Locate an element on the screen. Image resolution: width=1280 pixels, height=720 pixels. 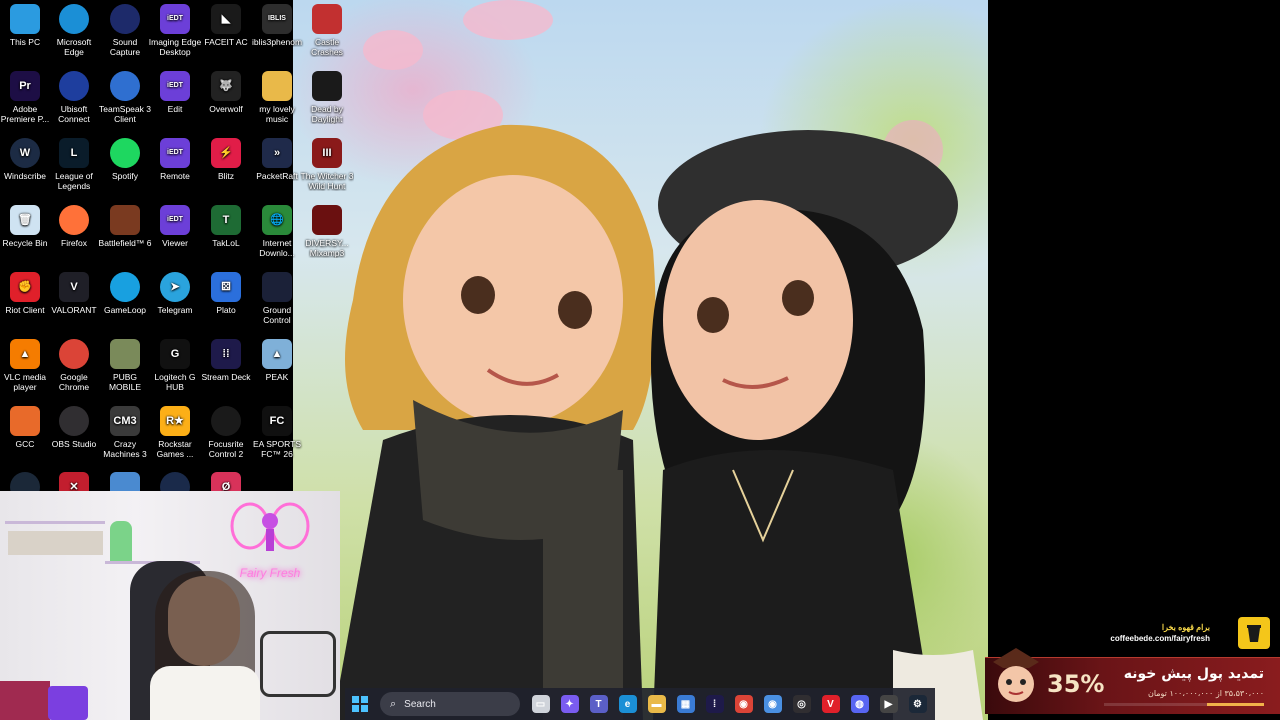
desktop-shortcut: ◣ FACEIT AC is located at coordinates (226, 25).